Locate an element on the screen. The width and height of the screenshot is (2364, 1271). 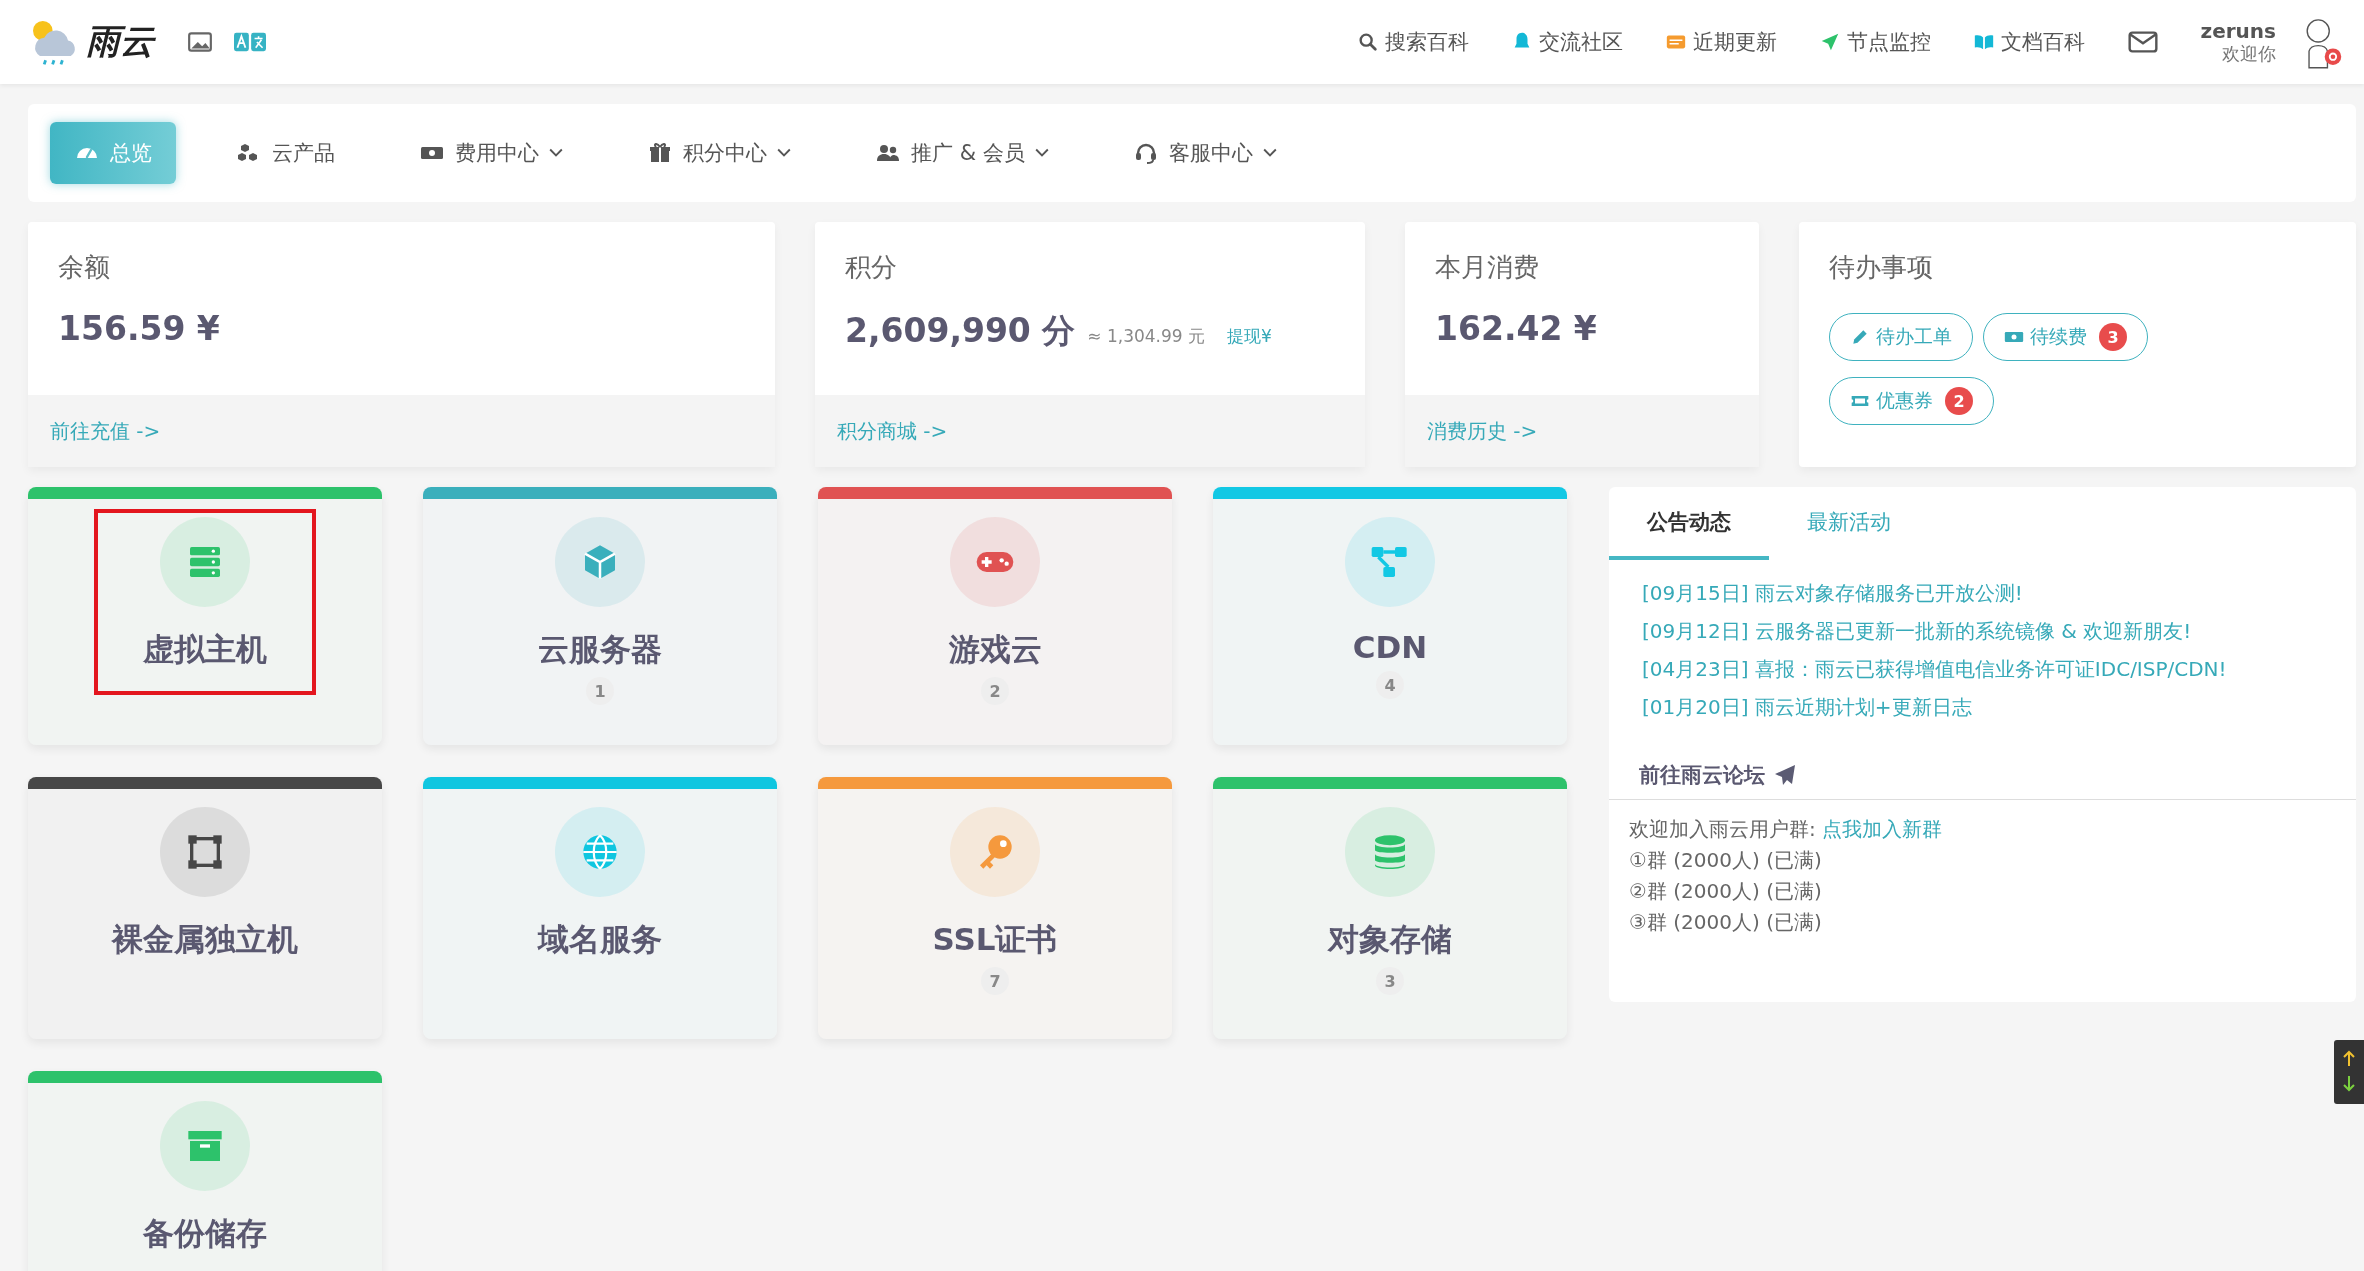
todo-button: 优惠券 2 is located at coordinates (1911, 401).